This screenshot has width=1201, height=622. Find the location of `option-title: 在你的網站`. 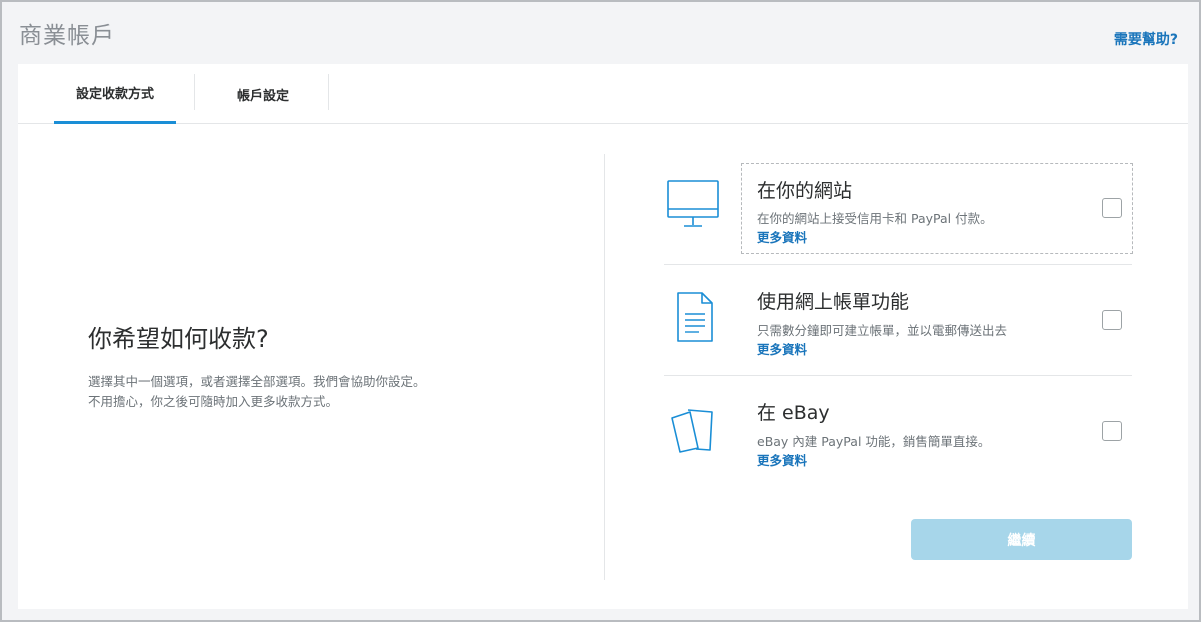

option-title: 在你的網站 is located at coordinates (805, 191).